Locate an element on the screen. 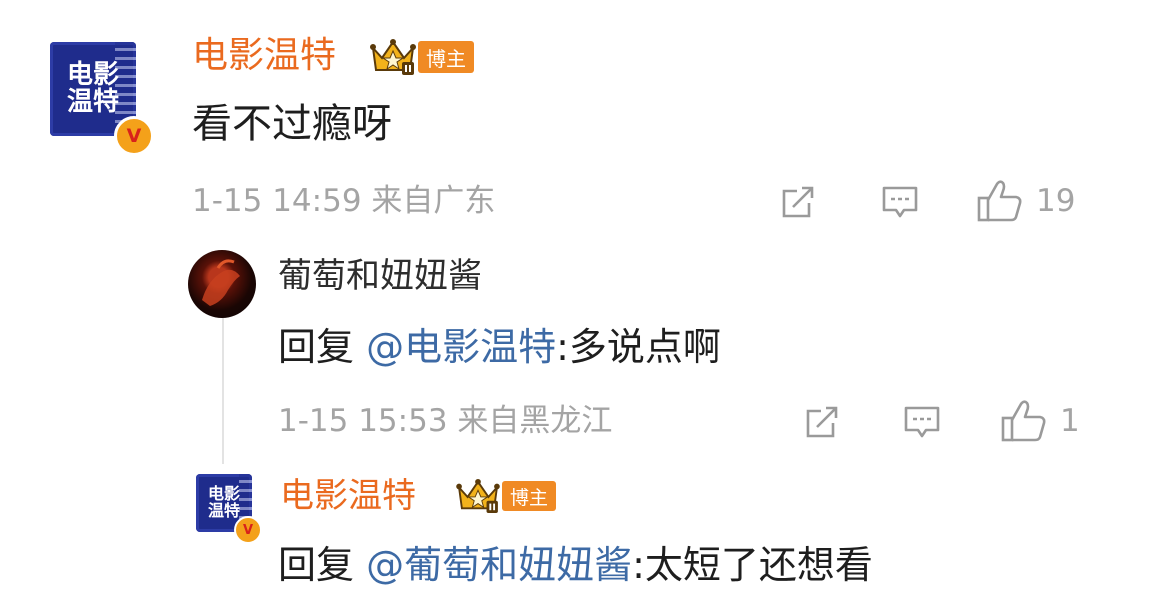  timestamp-location: 1-15 15:53 来自黑龙江 is located at coordinates (445, 421).